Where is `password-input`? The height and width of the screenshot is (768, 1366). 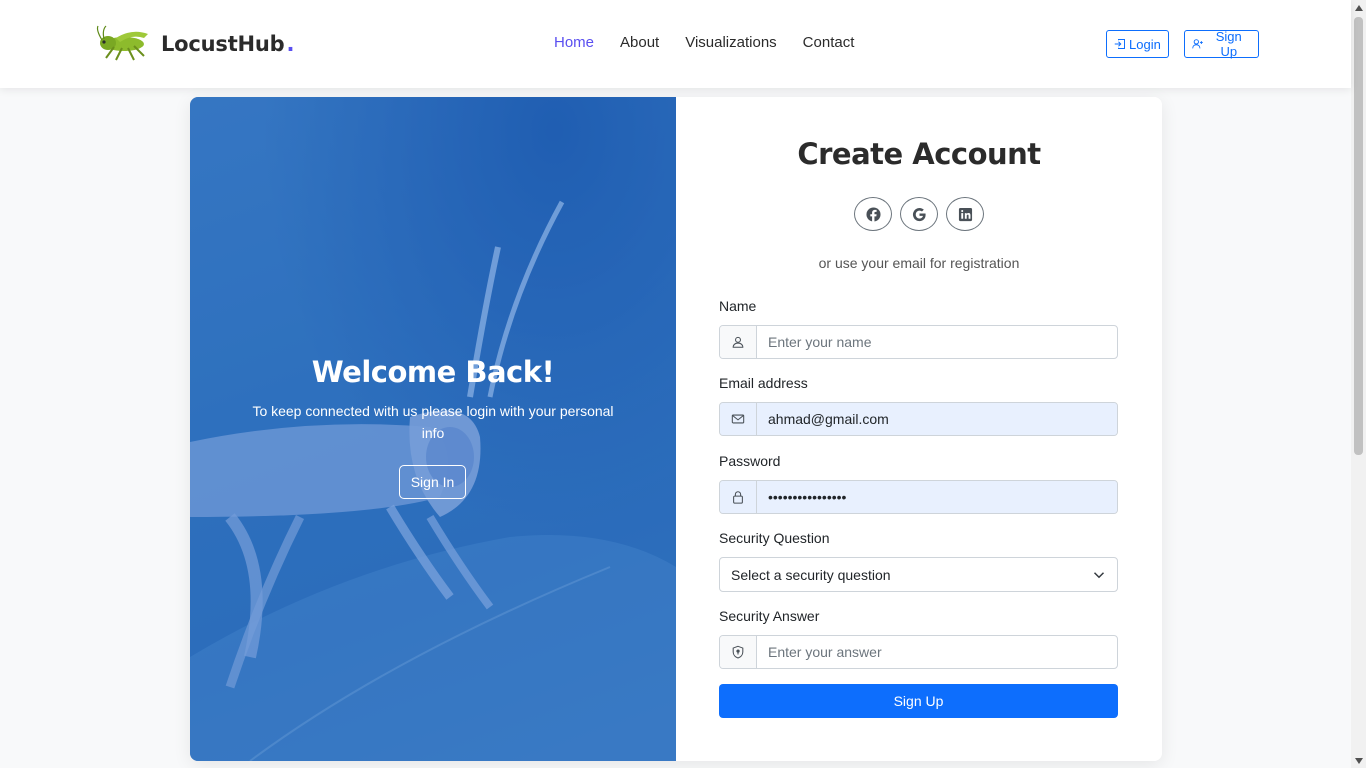 password-input is located at coordinates (937, 497).